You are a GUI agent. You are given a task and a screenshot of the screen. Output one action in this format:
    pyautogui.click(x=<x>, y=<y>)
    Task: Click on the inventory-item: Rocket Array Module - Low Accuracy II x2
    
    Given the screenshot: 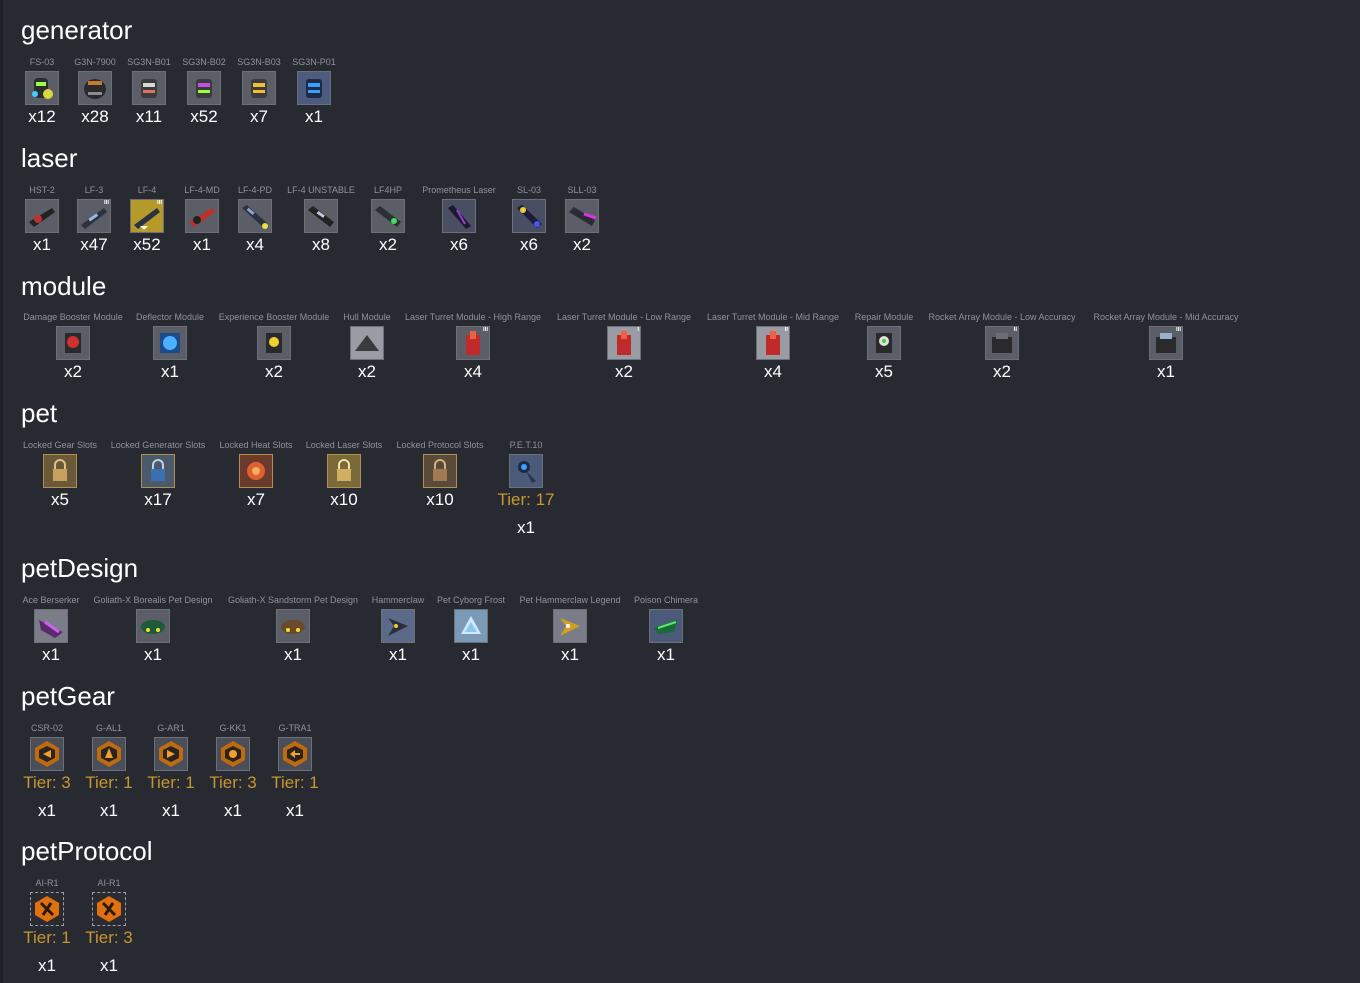 What is the action you would take?
    pyautogui.click(x=1002, y=347)
    